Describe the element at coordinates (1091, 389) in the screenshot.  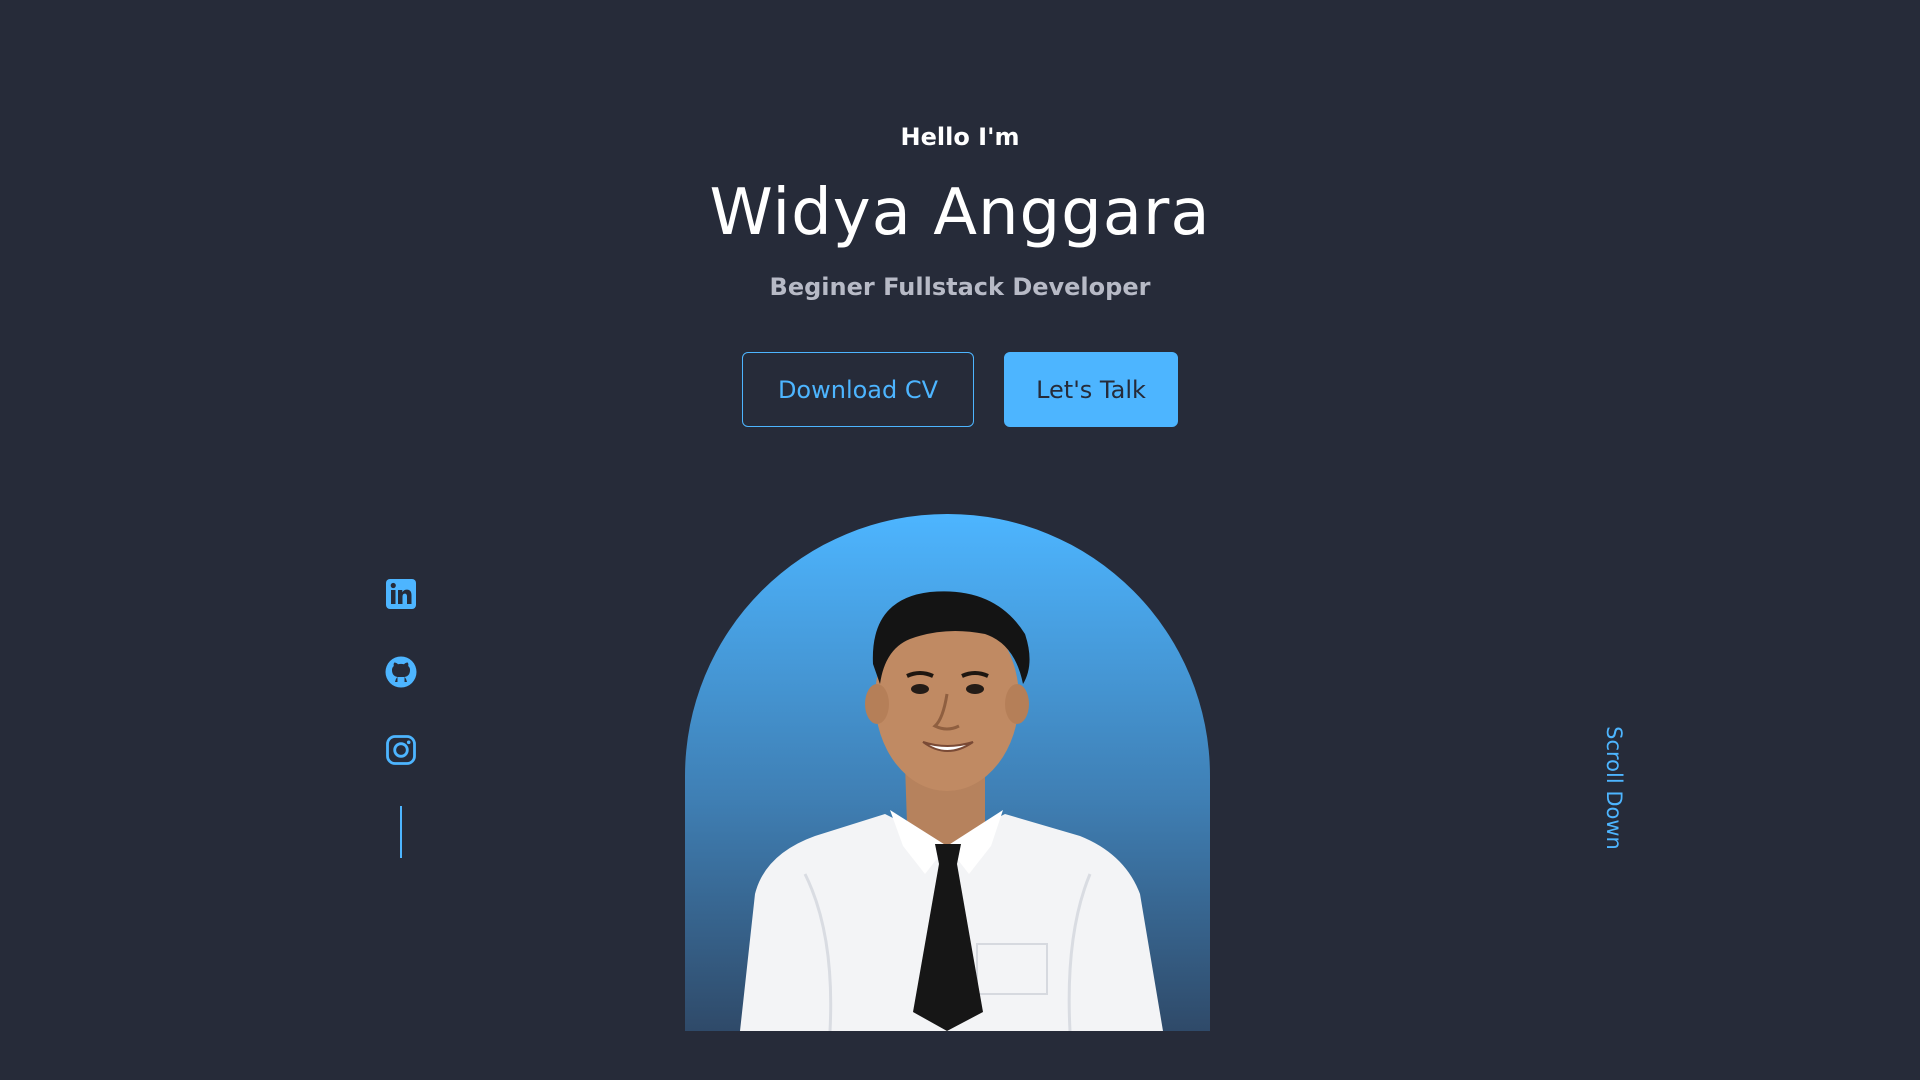
I see `lets-talk-button: Let's Talk` at that location.